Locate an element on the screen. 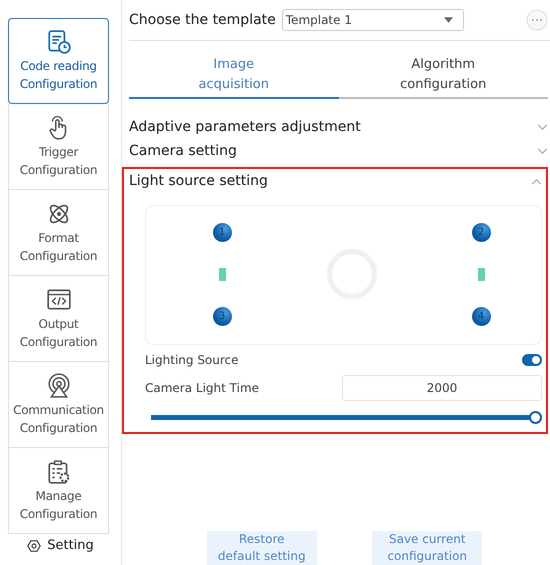 The image size is (550, 565). section-header: Camera setting is located at coordinates (338, 151).